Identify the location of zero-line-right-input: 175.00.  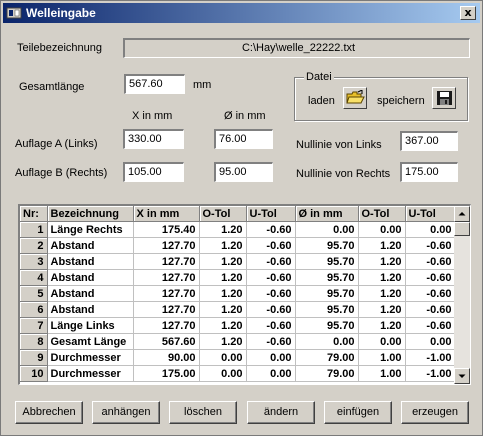
(429, 172).